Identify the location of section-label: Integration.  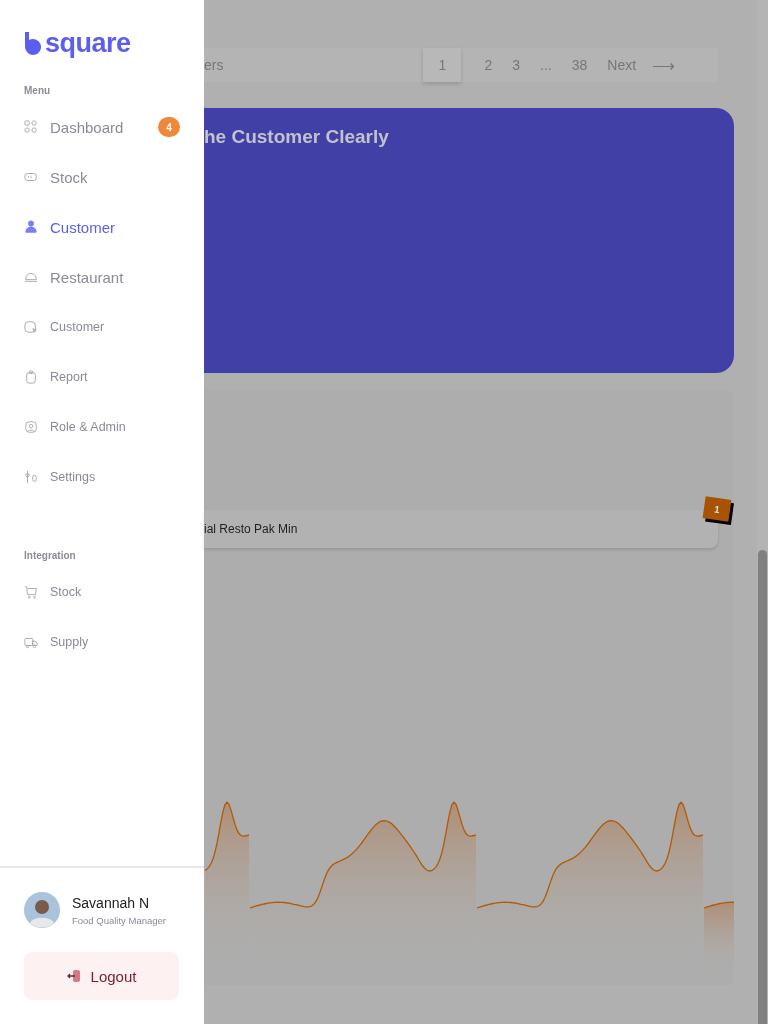
(50, 555).